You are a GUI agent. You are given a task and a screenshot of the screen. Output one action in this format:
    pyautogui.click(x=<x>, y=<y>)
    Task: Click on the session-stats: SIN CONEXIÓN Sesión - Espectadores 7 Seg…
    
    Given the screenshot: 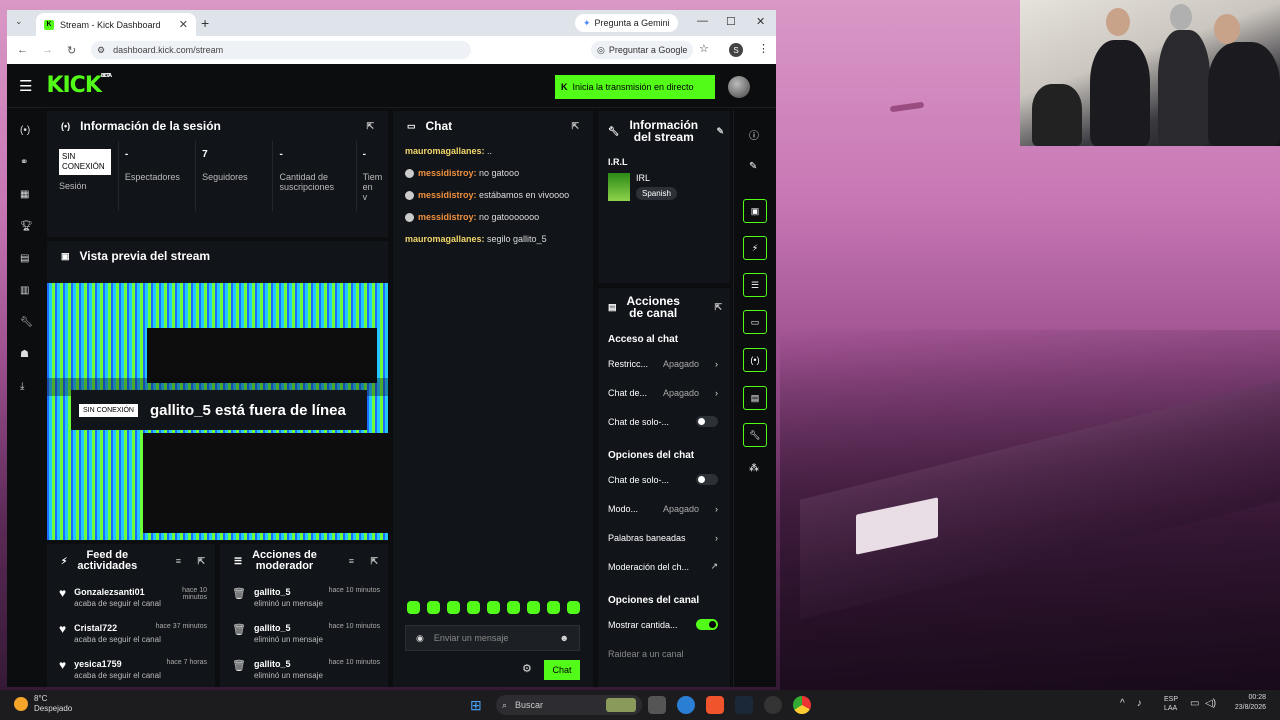 What is the action you would take?
    pyautogui.click(x=217, y=176)
    